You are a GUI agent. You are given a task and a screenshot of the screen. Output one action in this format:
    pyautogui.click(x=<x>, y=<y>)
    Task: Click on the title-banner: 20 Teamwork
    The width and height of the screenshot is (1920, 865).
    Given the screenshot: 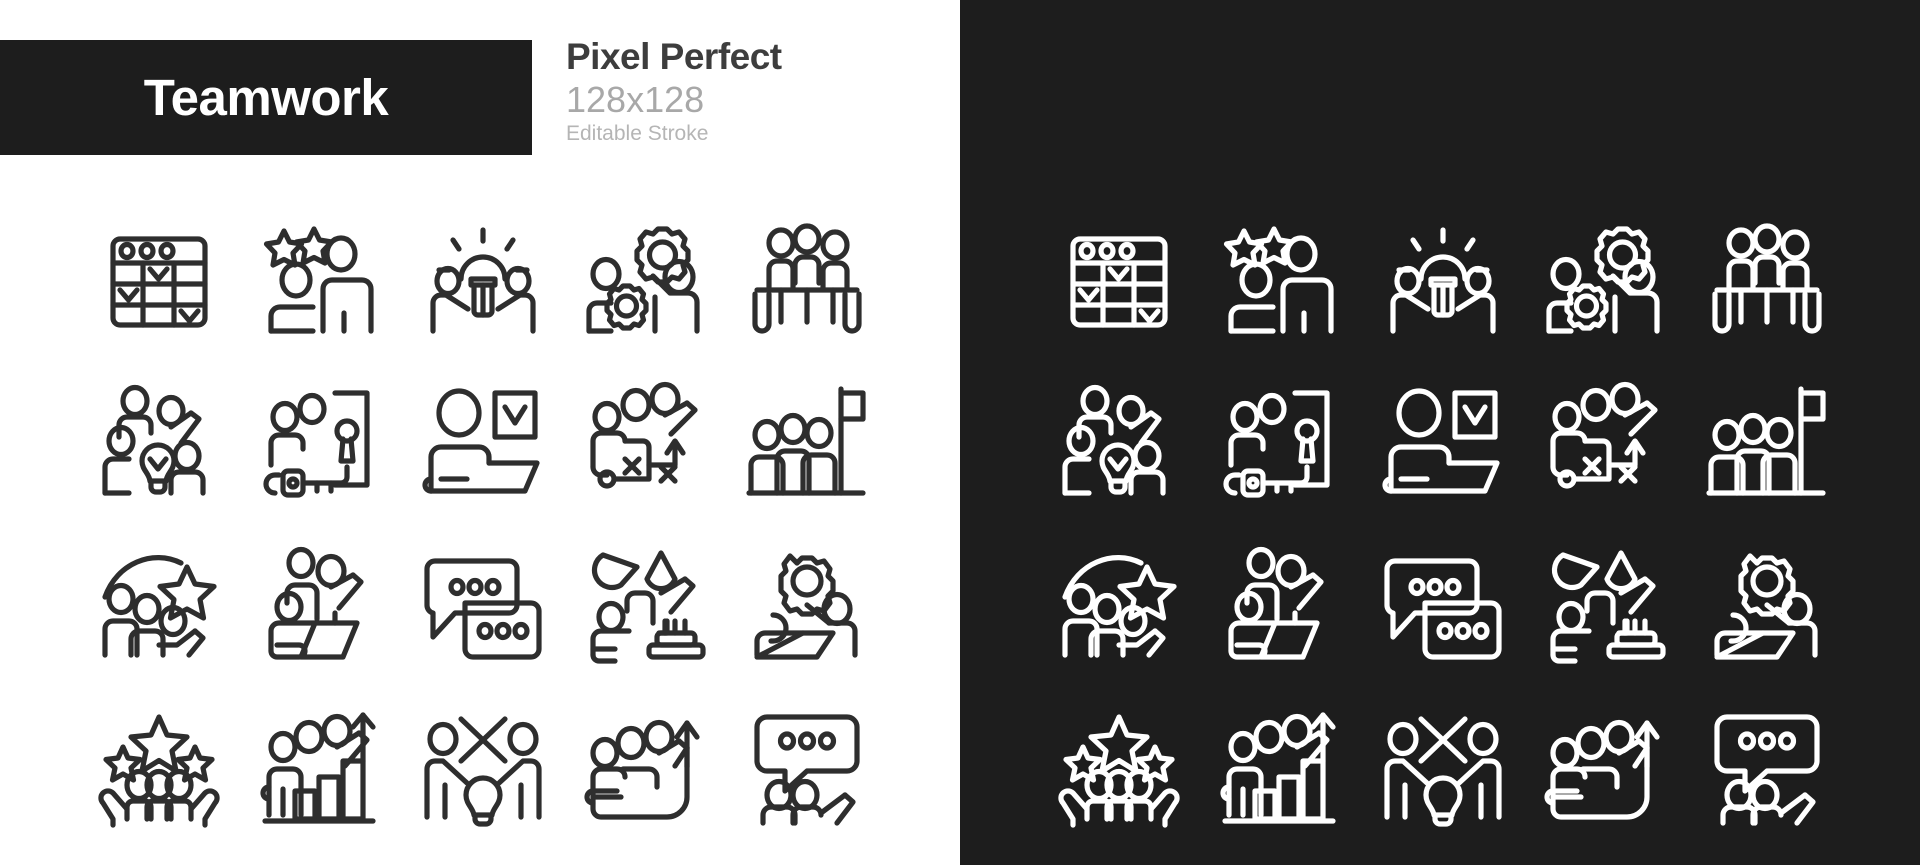 What is the action you would take?
    pyautogui.click(x=266, y=97)
    